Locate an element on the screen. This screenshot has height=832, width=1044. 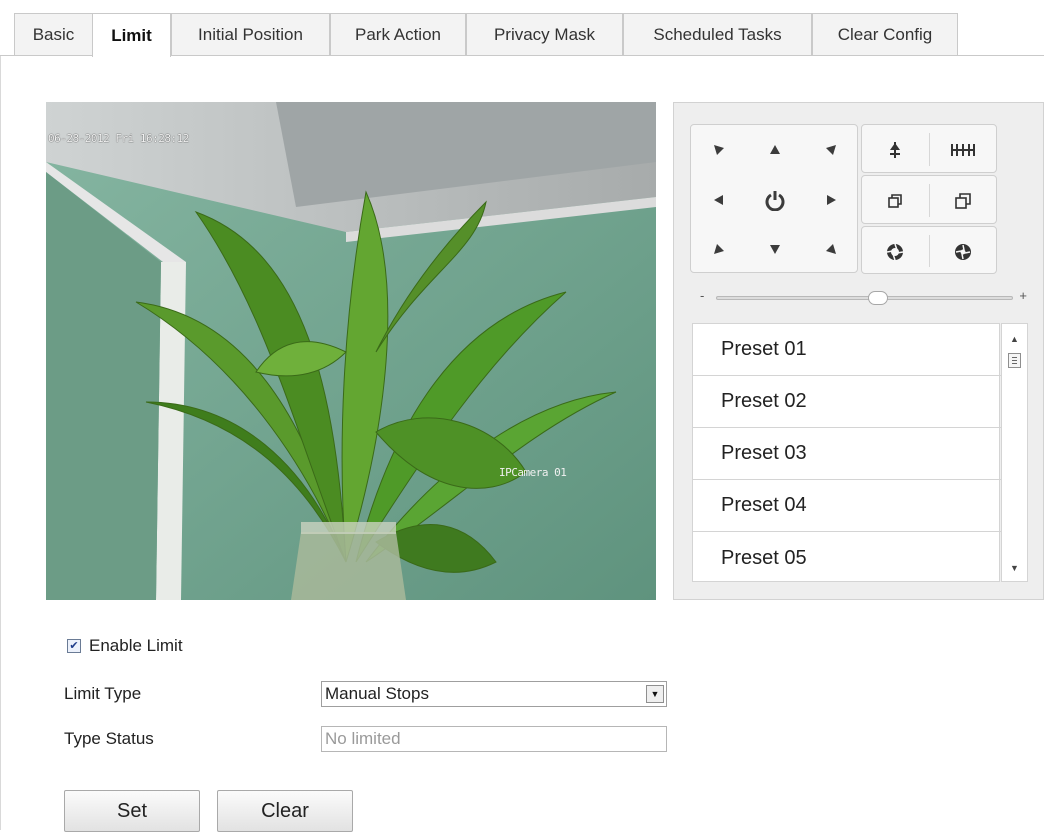
tab-clear-config: Clear Config is located at coordinates (885, 34).